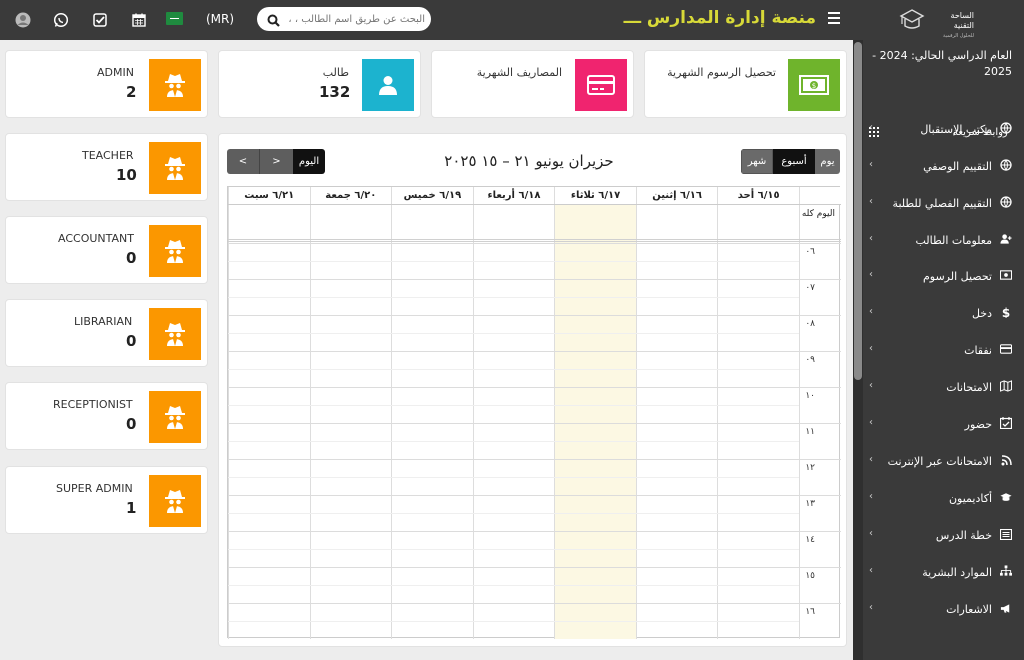 This screenshot has height=660, width=1024. What do you see at coordinates (532, 84) in the screenshot?
I see `monthly-expenses-card: المصاريف الشهرية` at bounding box center [532, 84].